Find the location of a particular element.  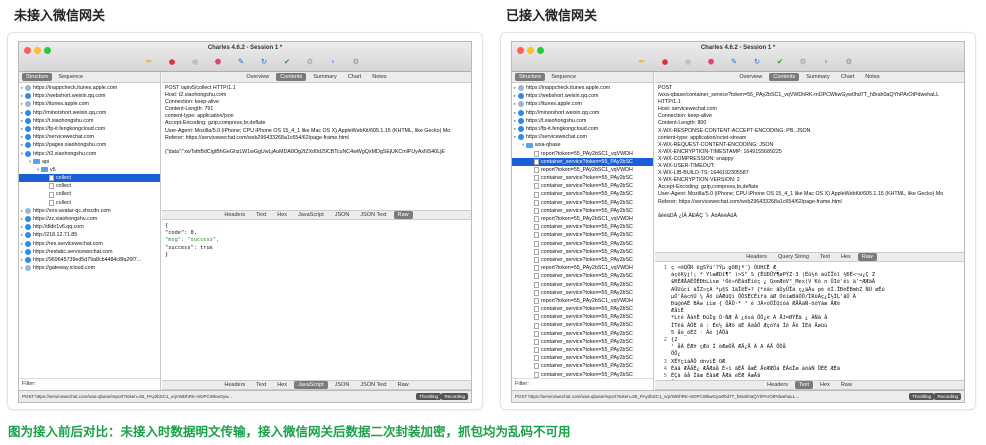

tree-item: ▸ https://fp-it.fengkongcloud.com is located at coordinates (89, 129).